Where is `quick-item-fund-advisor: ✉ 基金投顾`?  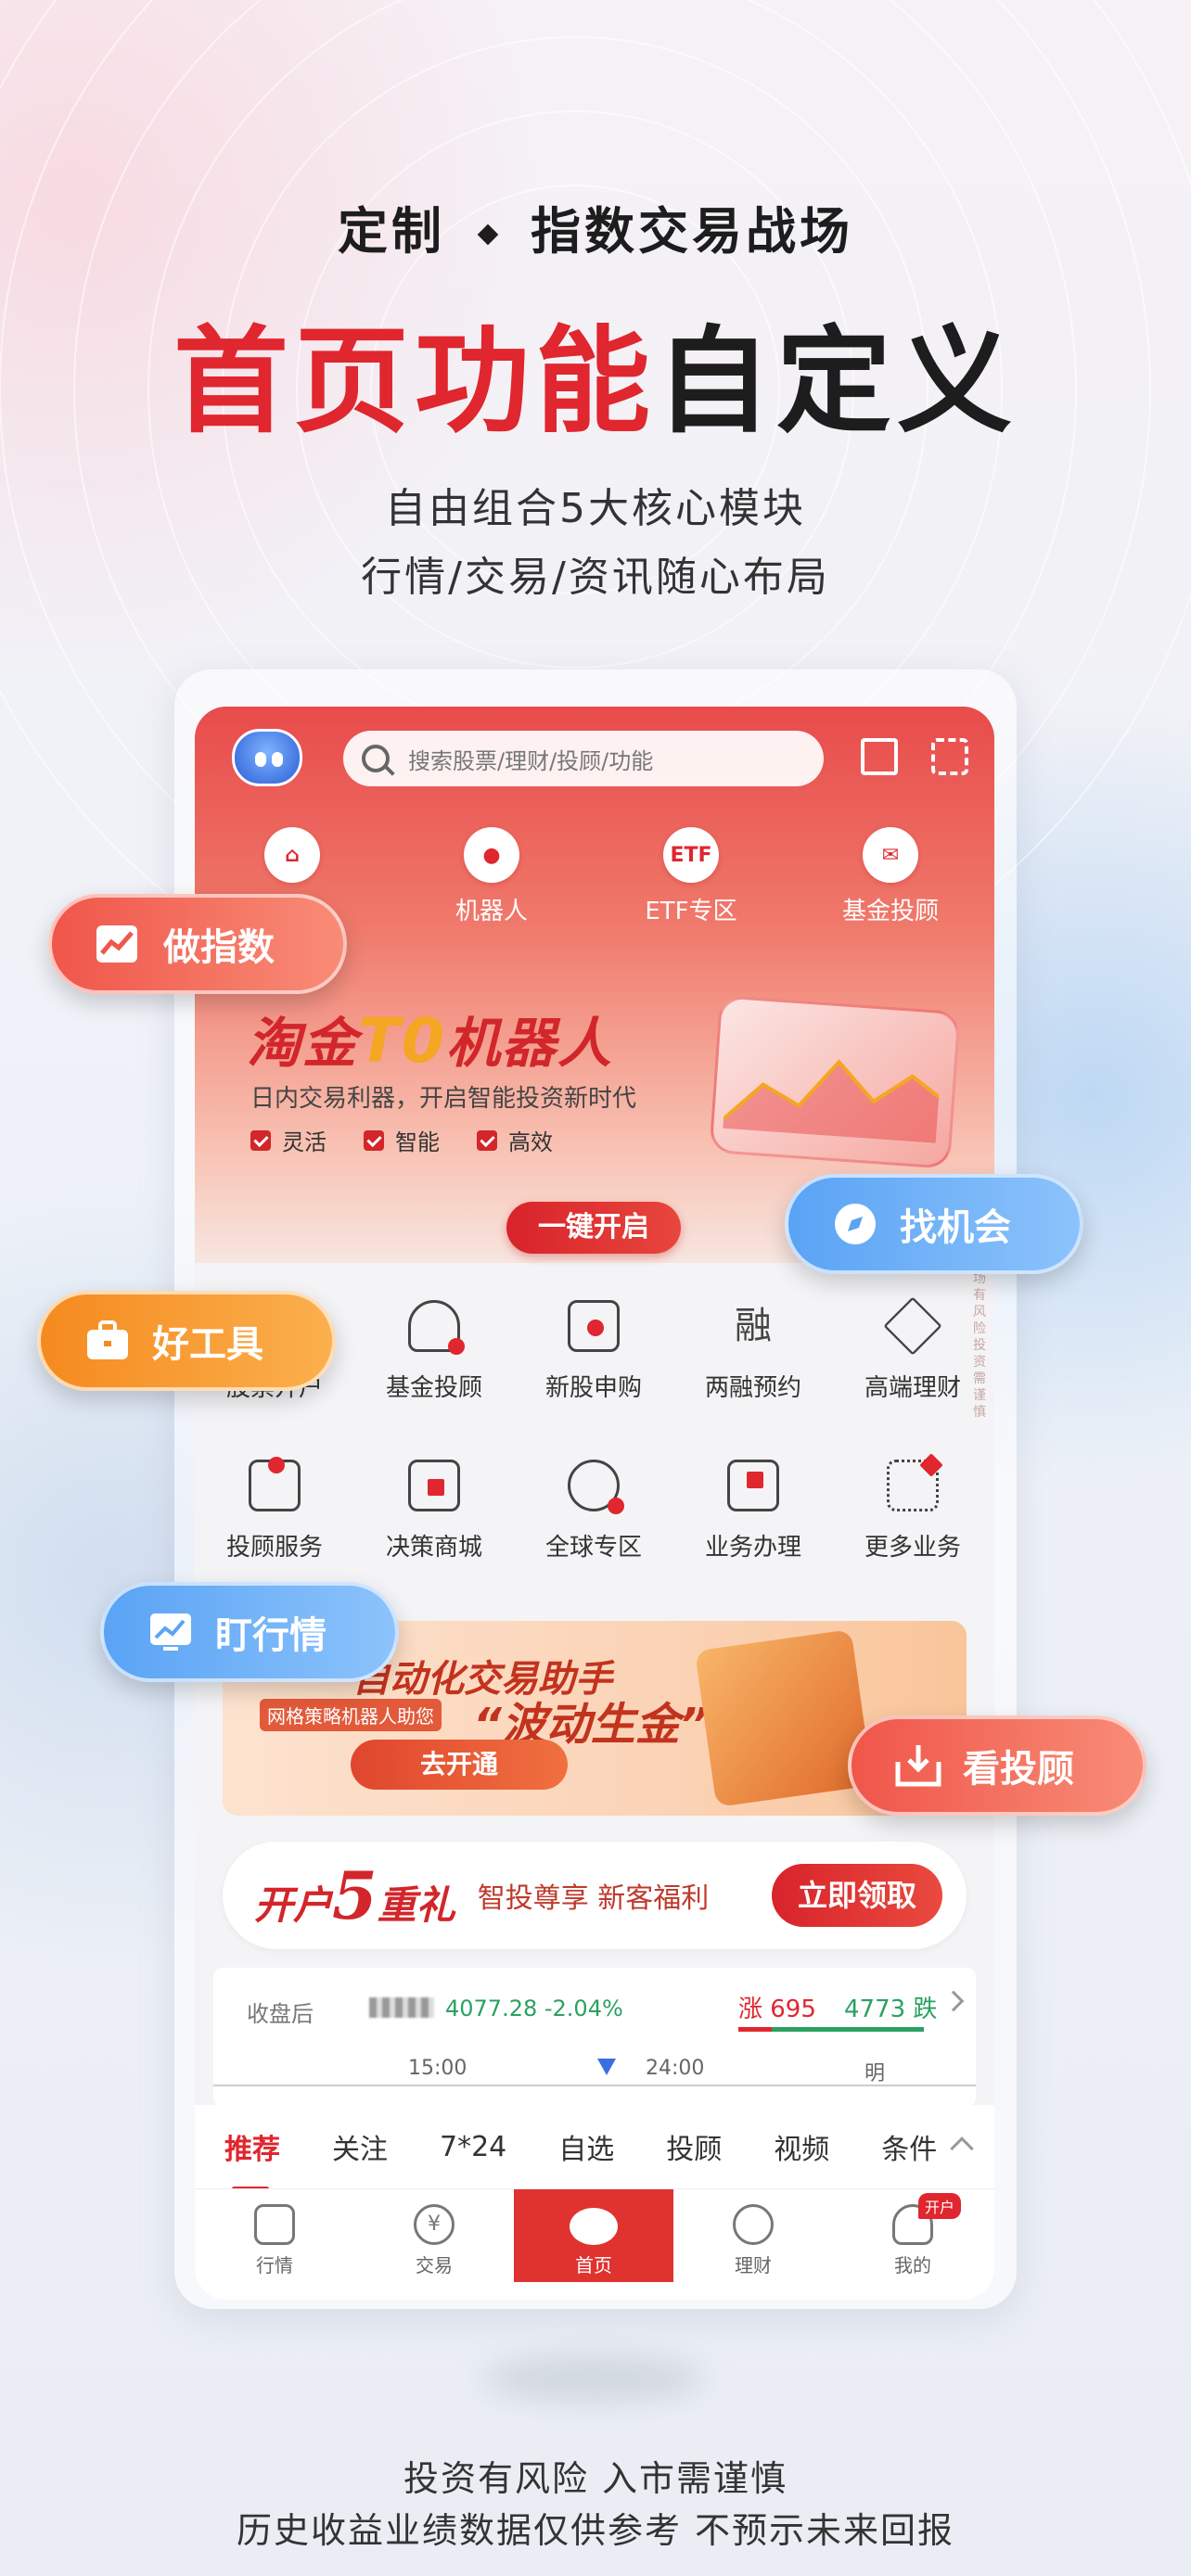 quick-item-fund-advisor: ✉ 基金投顾 is located at coordinates (890, 876).